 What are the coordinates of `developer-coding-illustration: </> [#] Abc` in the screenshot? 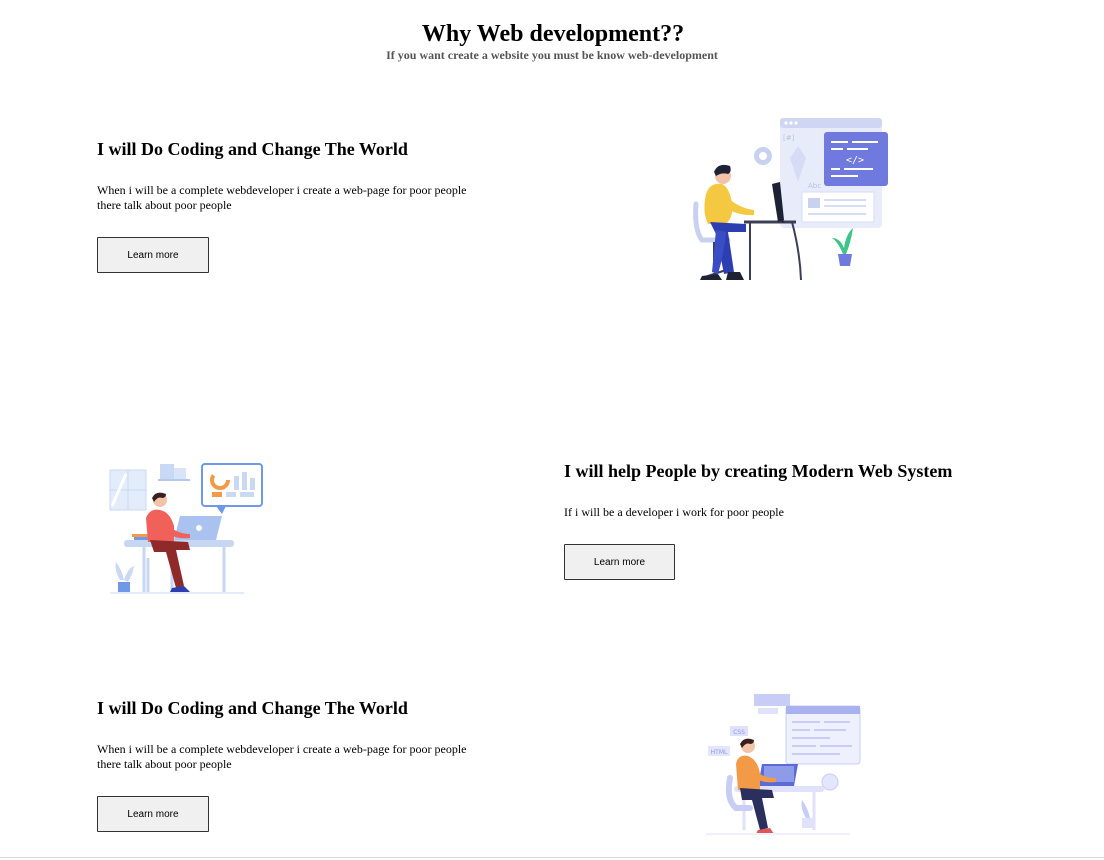 It's located at (790, 199).